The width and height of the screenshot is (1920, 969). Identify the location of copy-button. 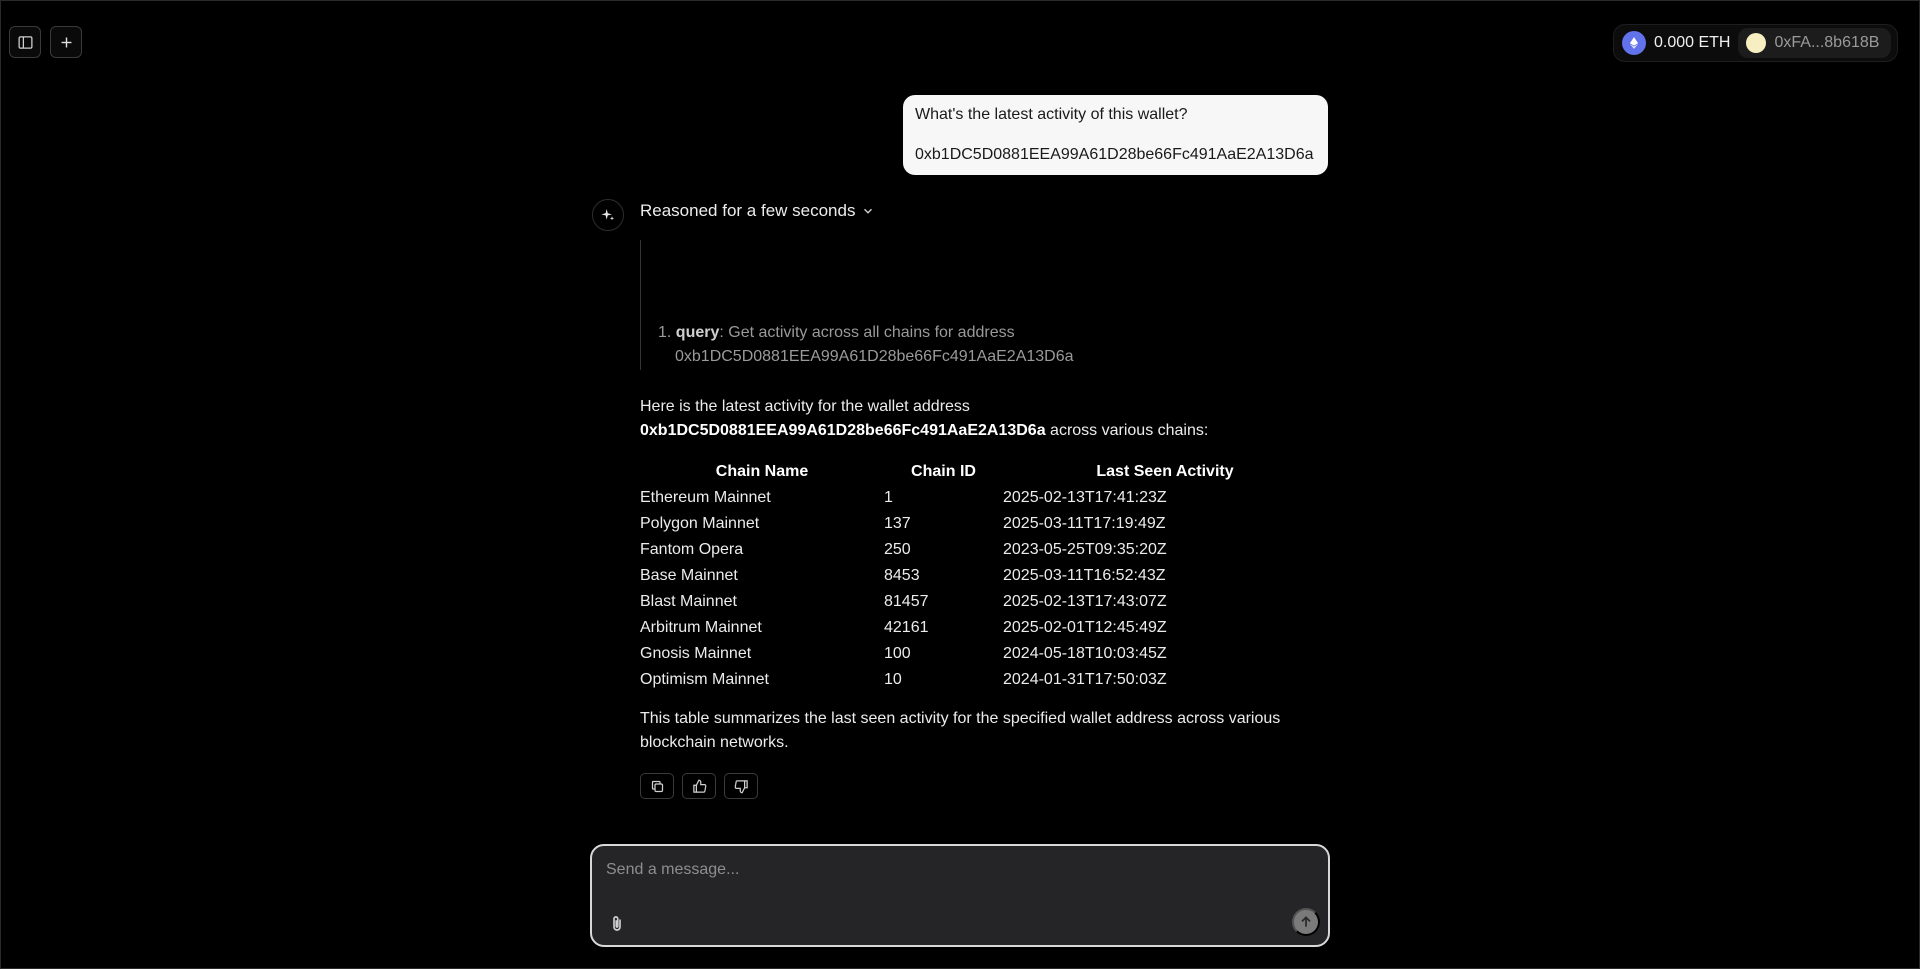
(657, 786).